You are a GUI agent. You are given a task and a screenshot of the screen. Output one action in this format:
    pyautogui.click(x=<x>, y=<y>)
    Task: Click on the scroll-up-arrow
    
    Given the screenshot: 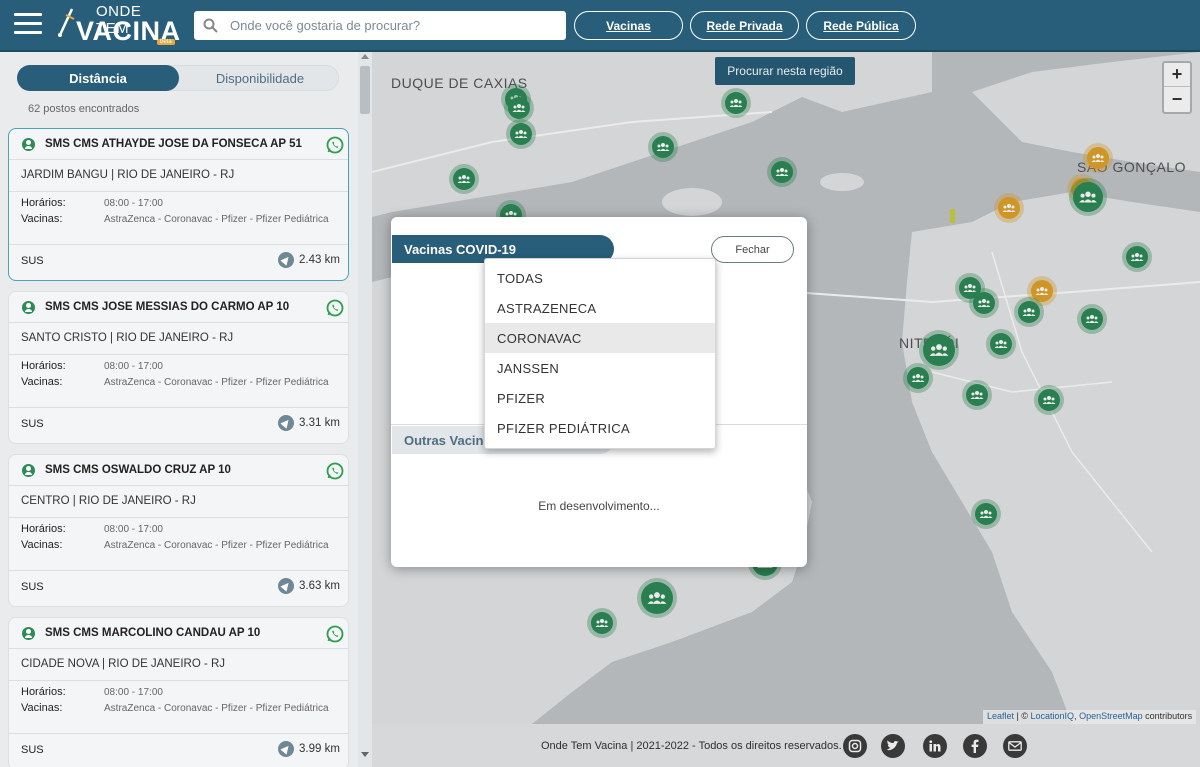 What is the action you would take?
    pyautogui.click(x=365, y=56)
    